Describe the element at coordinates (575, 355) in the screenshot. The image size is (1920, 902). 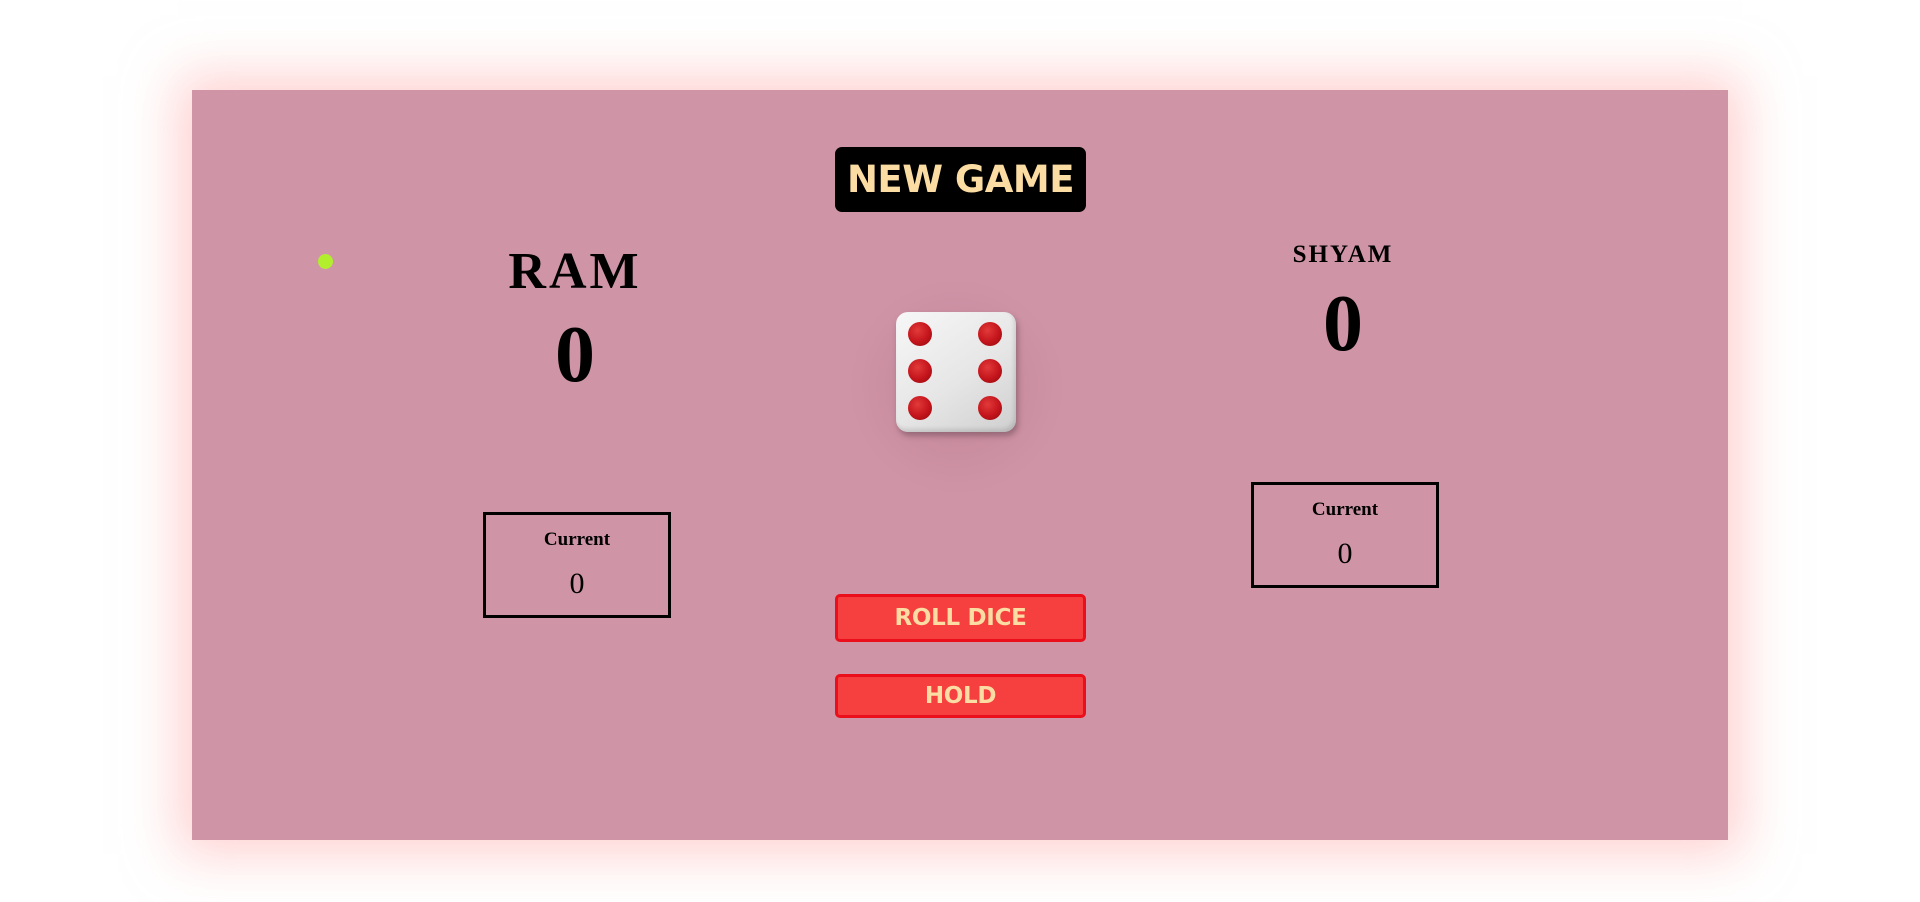
I see `player-1-total-score: 0` at that location.